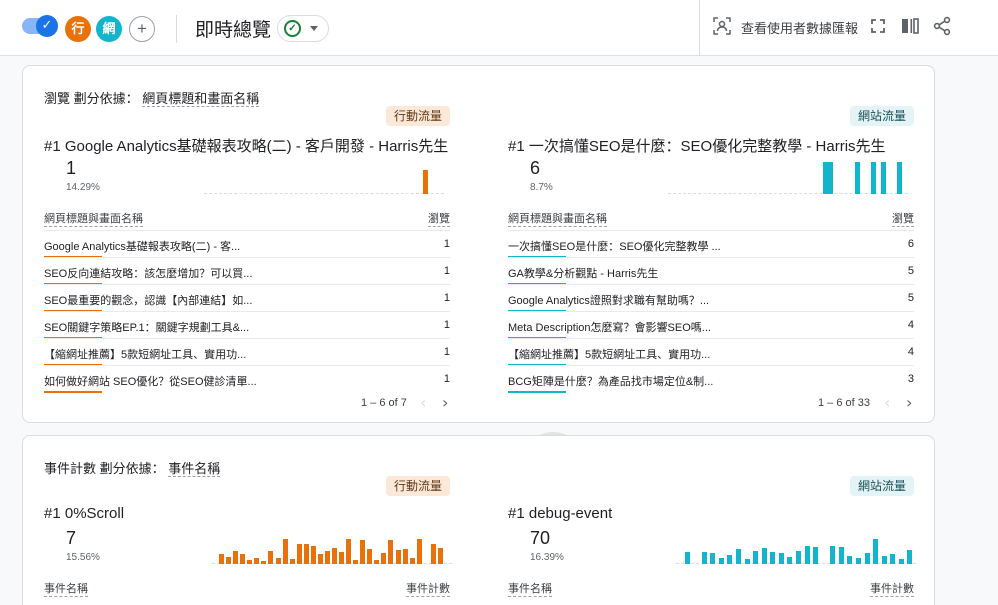 The width and height of the screenshot is (998, 605). I want to click on table-row: SEO關鍵字策略EP.1：關鍵字規劃工具&... 1, so click(247, 325).